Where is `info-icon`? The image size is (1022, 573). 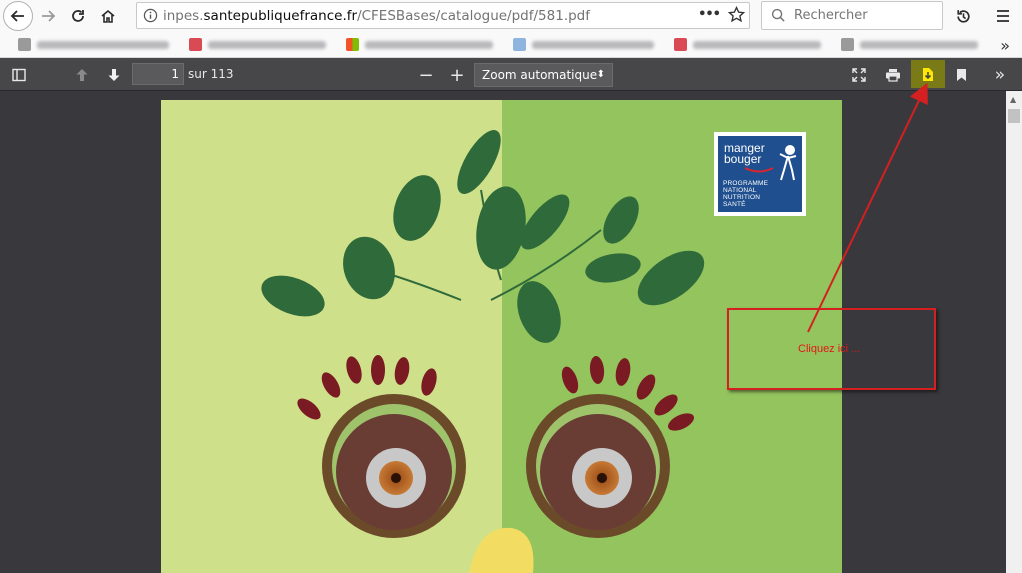
info-icon is located at coordinates (150, 15).